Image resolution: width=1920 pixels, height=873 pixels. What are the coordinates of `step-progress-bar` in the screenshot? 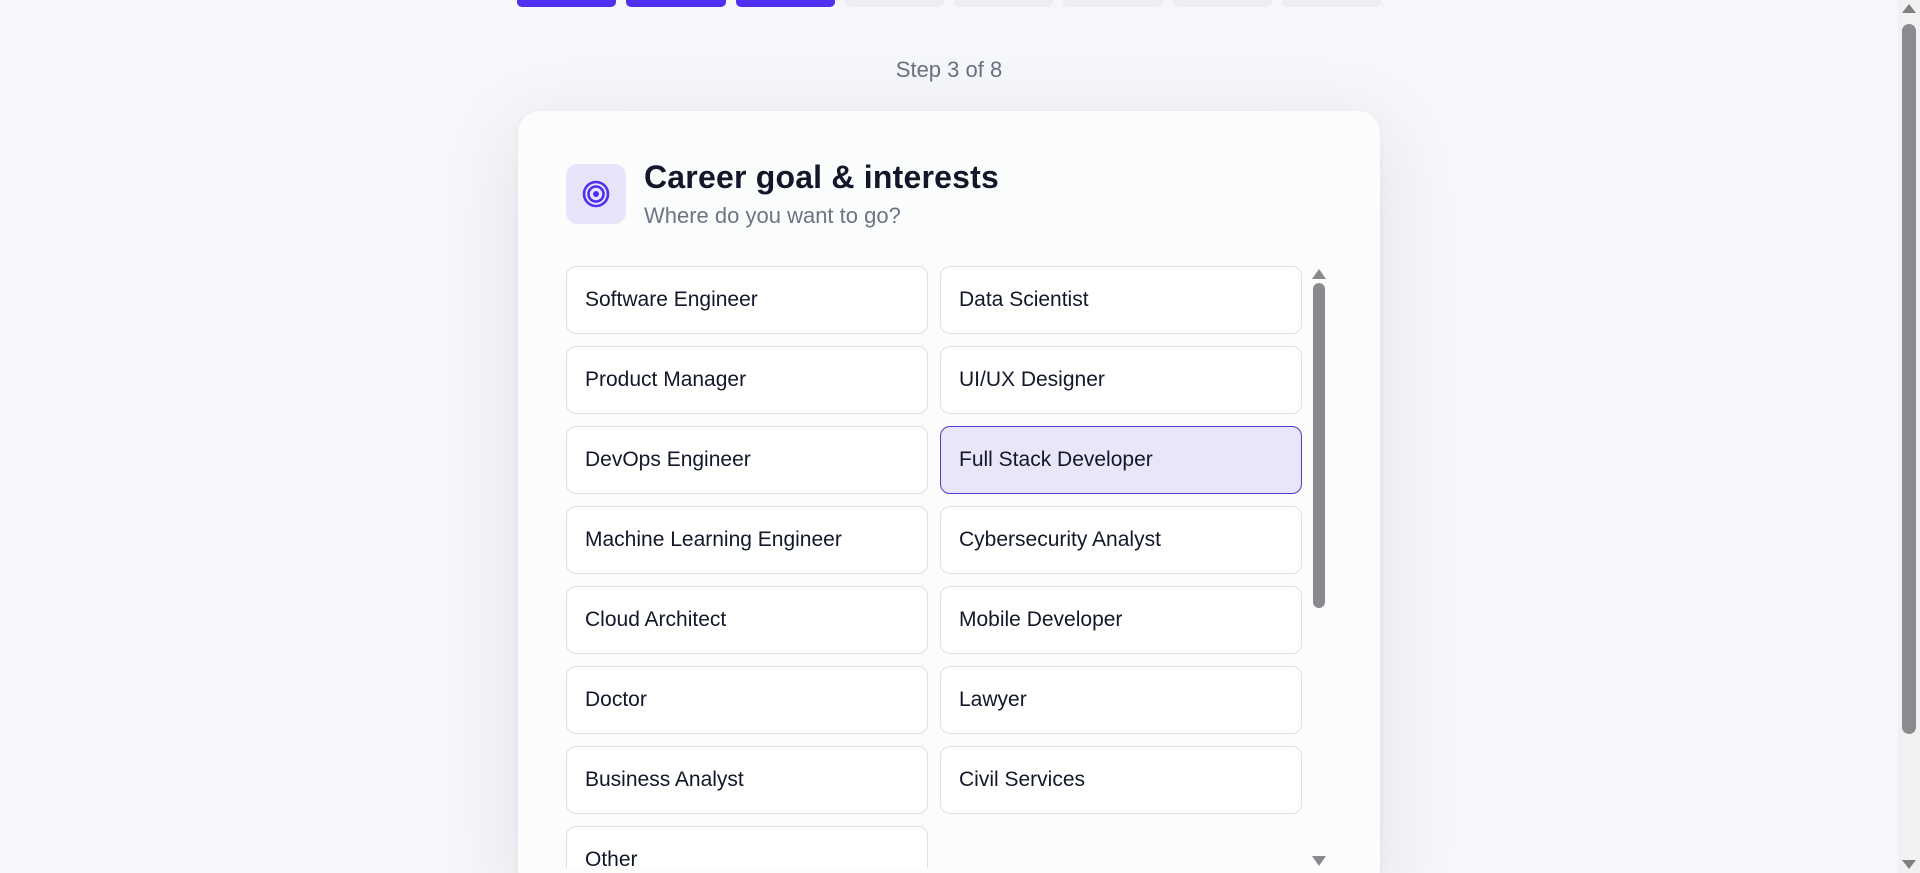 It's located at (949, 4).